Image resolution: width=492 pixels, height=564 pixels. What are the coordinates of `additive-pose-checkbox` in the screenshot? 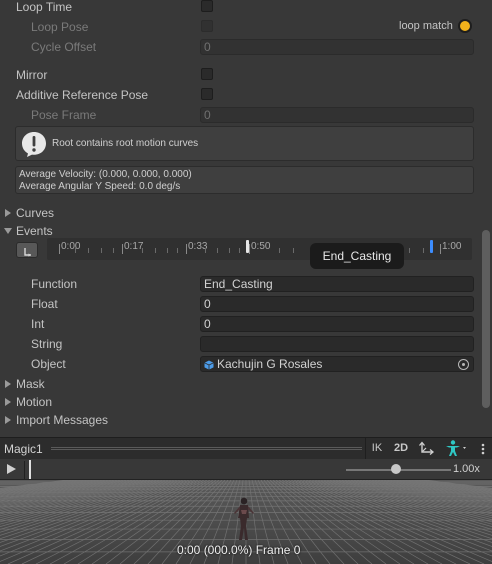 It's located at (207, 94).